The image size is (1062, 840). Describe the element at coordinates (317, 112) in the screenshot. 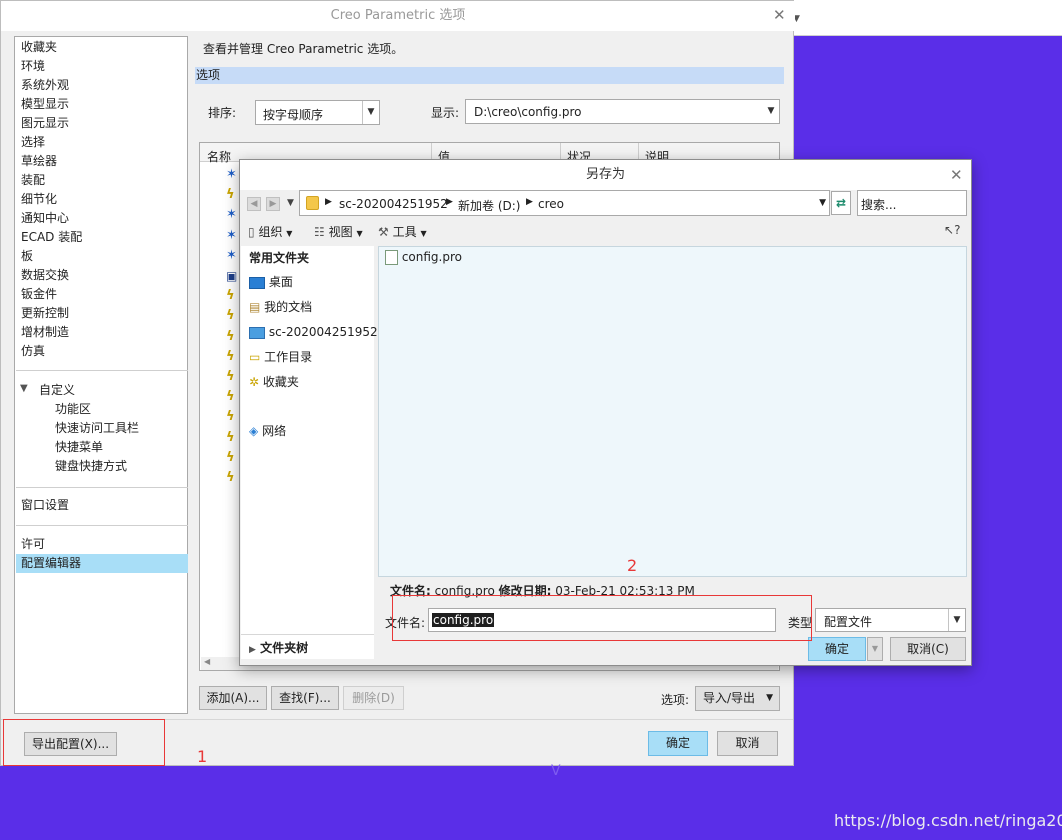

I see `sort-select: 按字母顺序 ▼` at that location.